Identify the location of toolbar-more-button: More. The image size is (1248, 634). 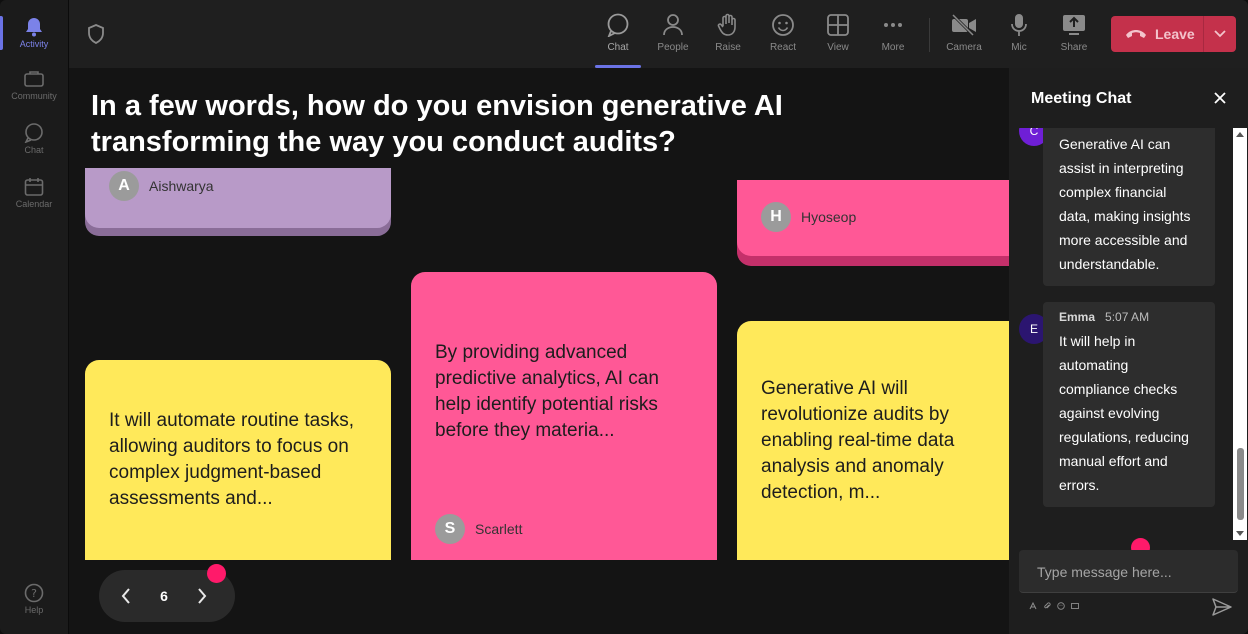
(893, 36).